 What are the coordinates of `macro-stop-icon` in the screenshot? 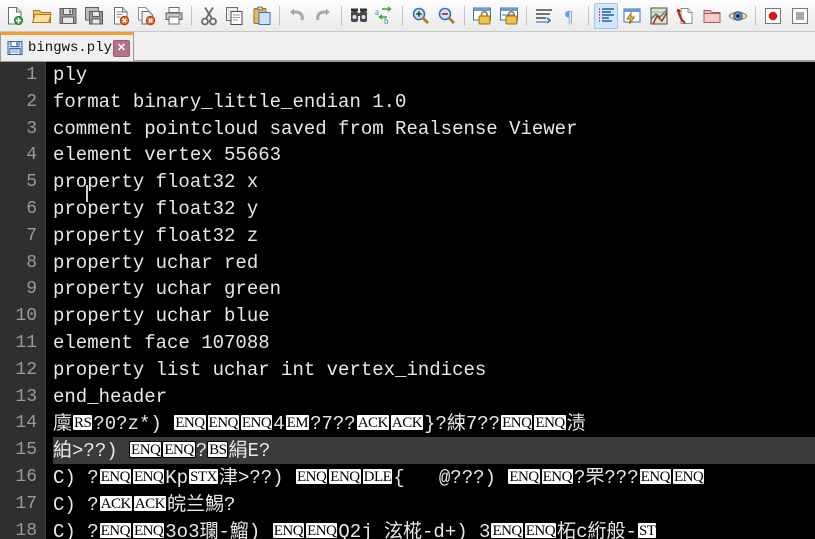 It's located at (800, 16).